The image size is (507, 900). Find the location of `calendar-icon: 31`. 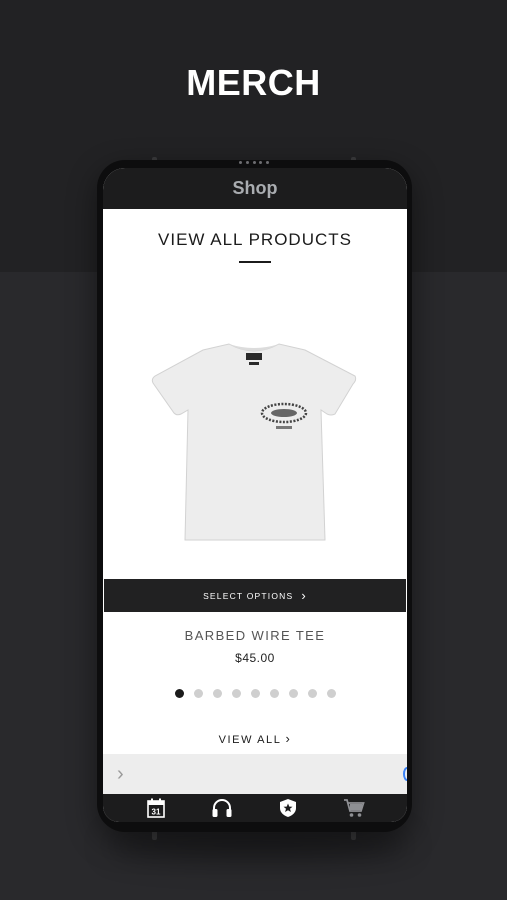

calendar-icon: 31 is located at coordinates (156, 808).